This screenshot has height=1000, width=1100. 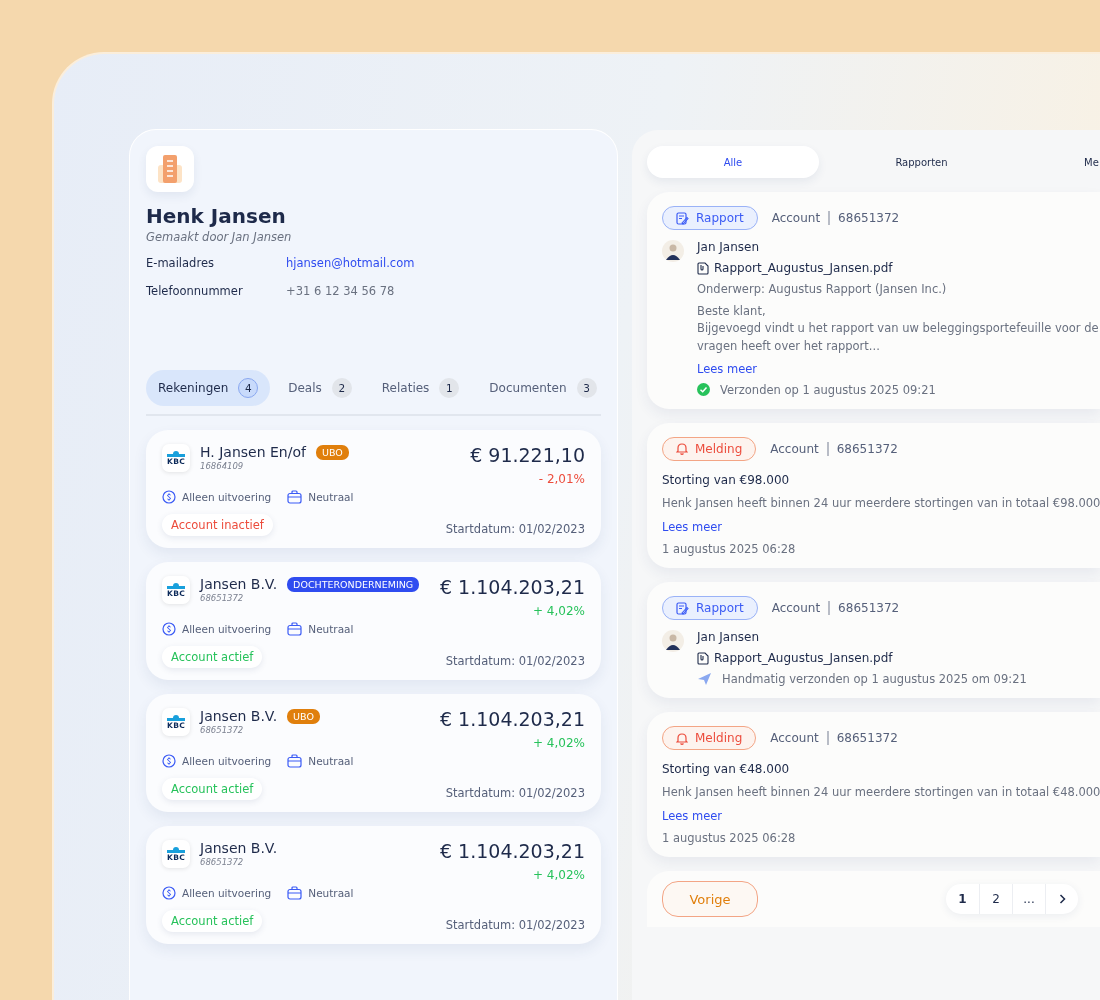 I want to click on subject: Onderwerp: Augustus Rapport (Jansen Inc.), so click(x=822, y=289).